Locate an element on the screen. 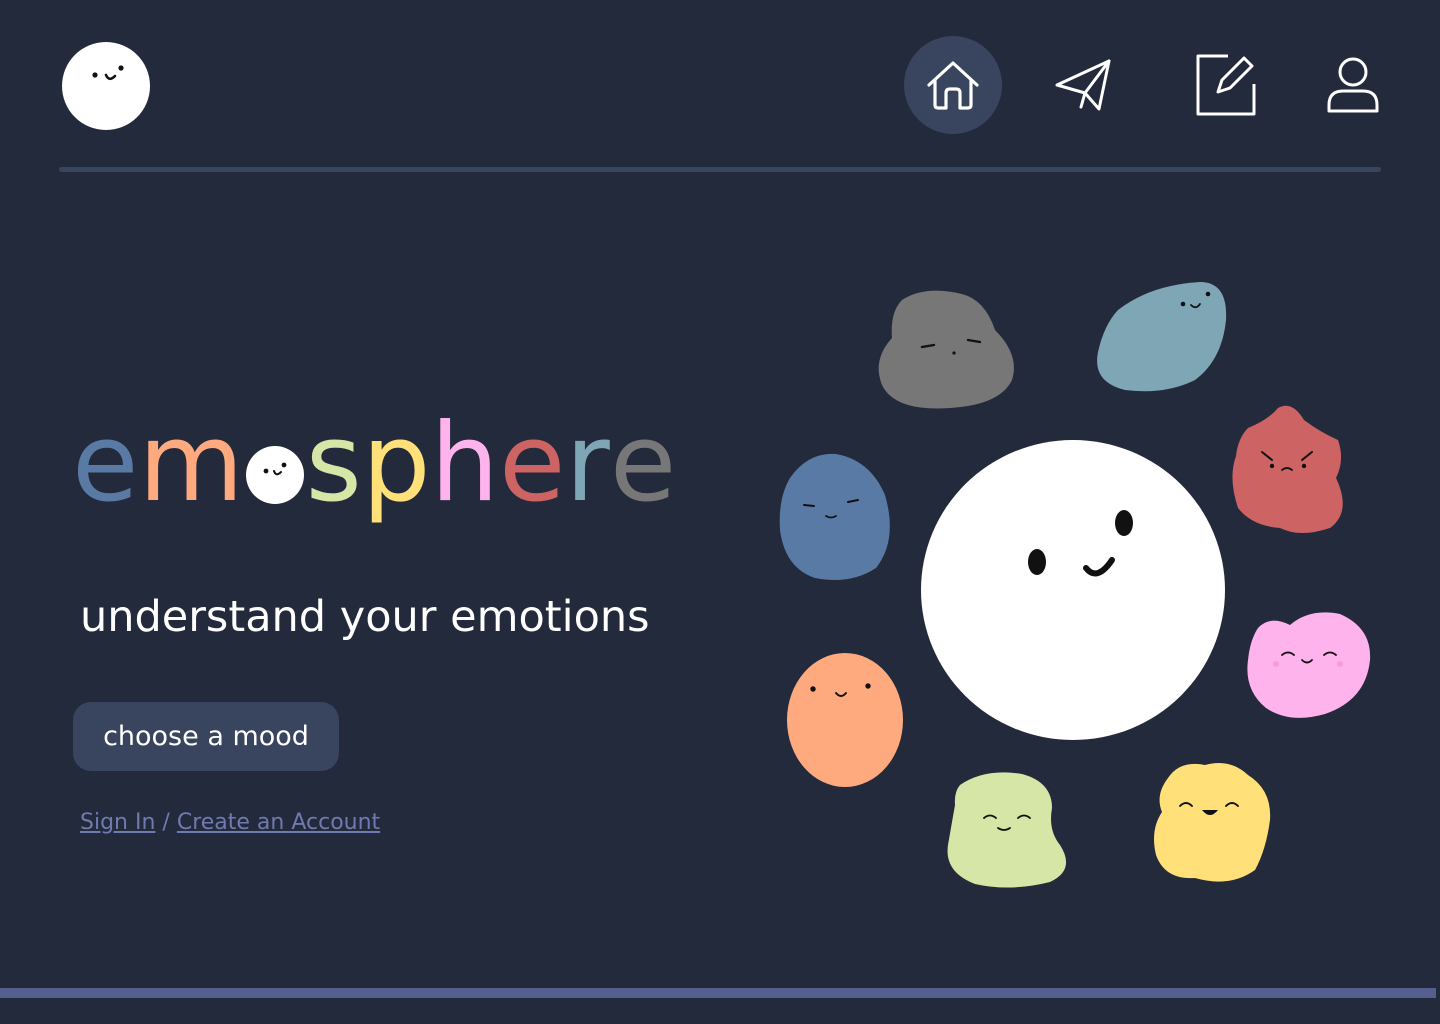 This screenshot has width=1440, height=1024. home-icon is located at coordinates (953, 85).